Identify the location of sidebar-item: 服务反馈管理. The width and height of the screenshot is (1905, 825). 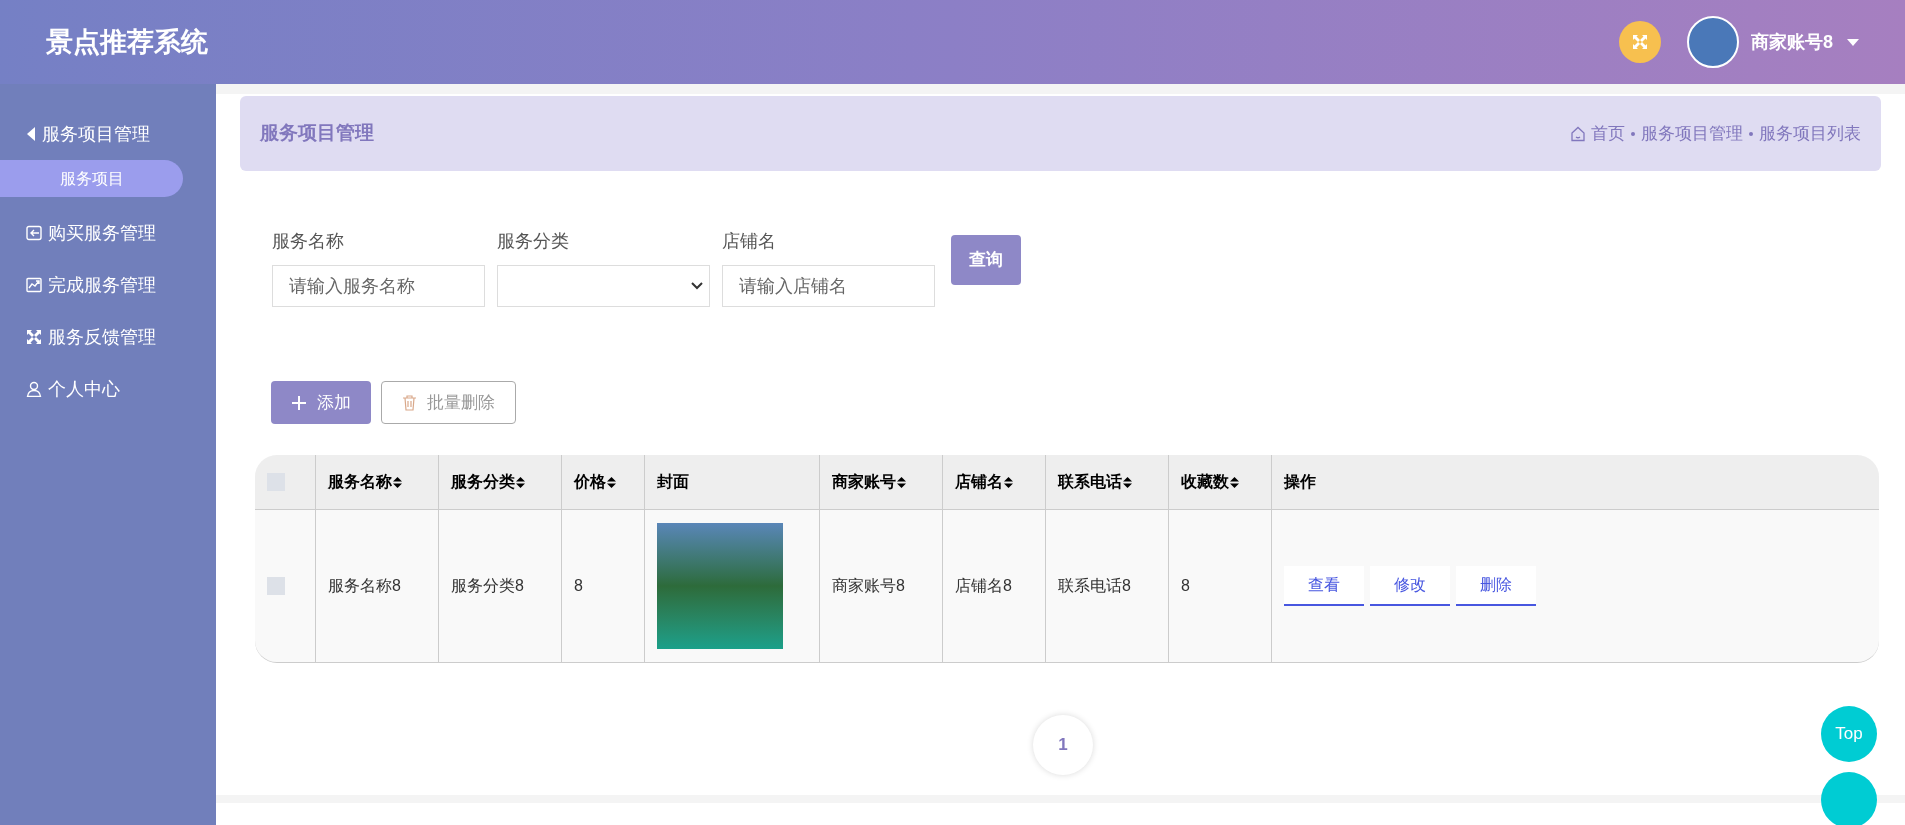
(108, 337).